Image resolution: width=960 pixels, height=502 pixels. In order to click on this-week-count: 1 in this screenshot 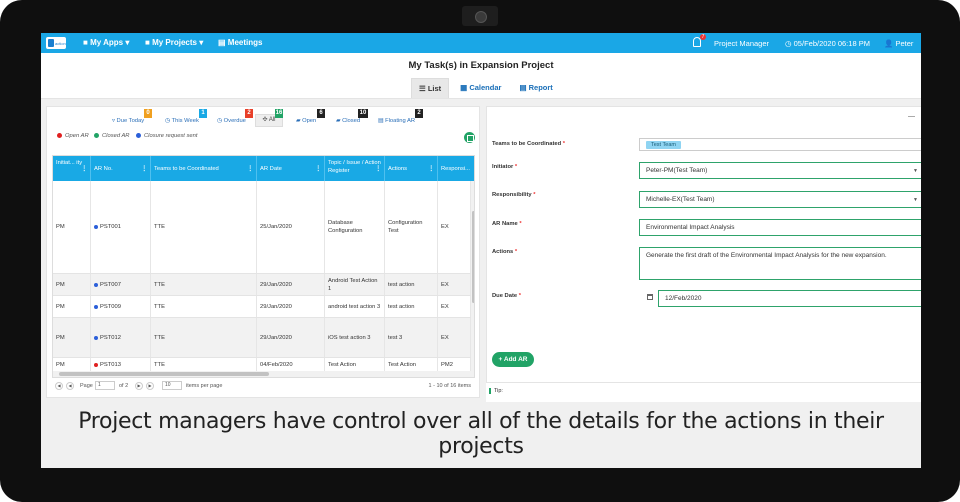, I will do `click(203, 113)`.